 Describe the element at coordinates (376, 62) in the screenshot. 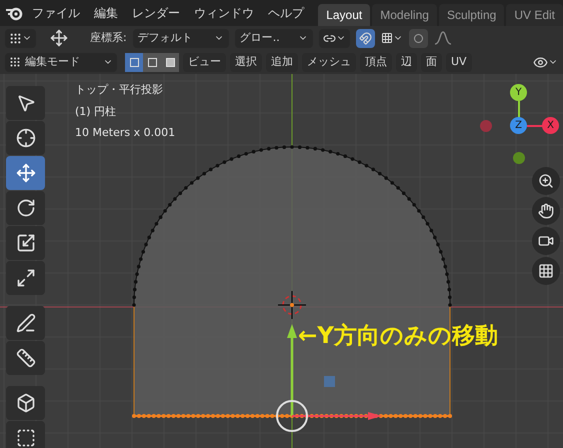

I see `header-menu: 頂点` at that location.